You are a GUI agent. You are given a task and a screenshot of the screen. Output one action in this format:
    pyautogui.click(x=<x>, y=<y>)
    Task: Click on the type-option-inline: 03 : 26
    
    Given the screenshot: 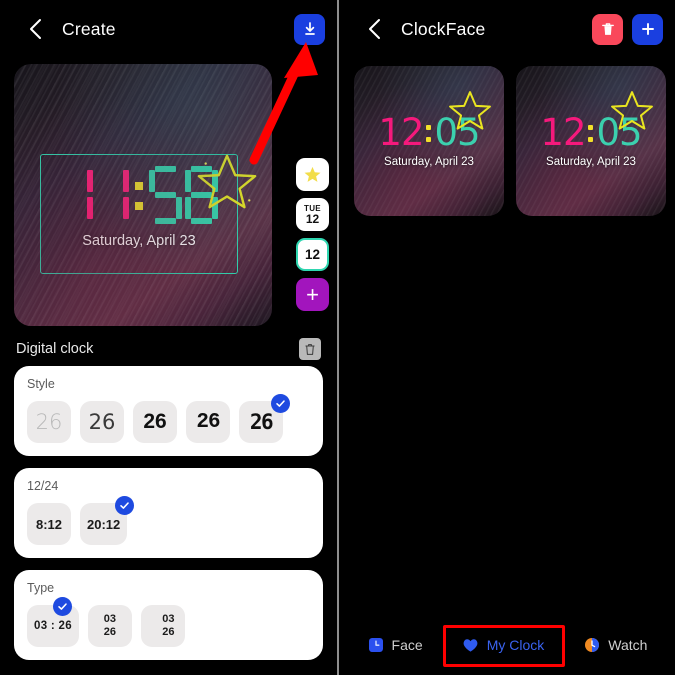 What is the action you would take?
    pyautogui.click(x=53, y=622)
    